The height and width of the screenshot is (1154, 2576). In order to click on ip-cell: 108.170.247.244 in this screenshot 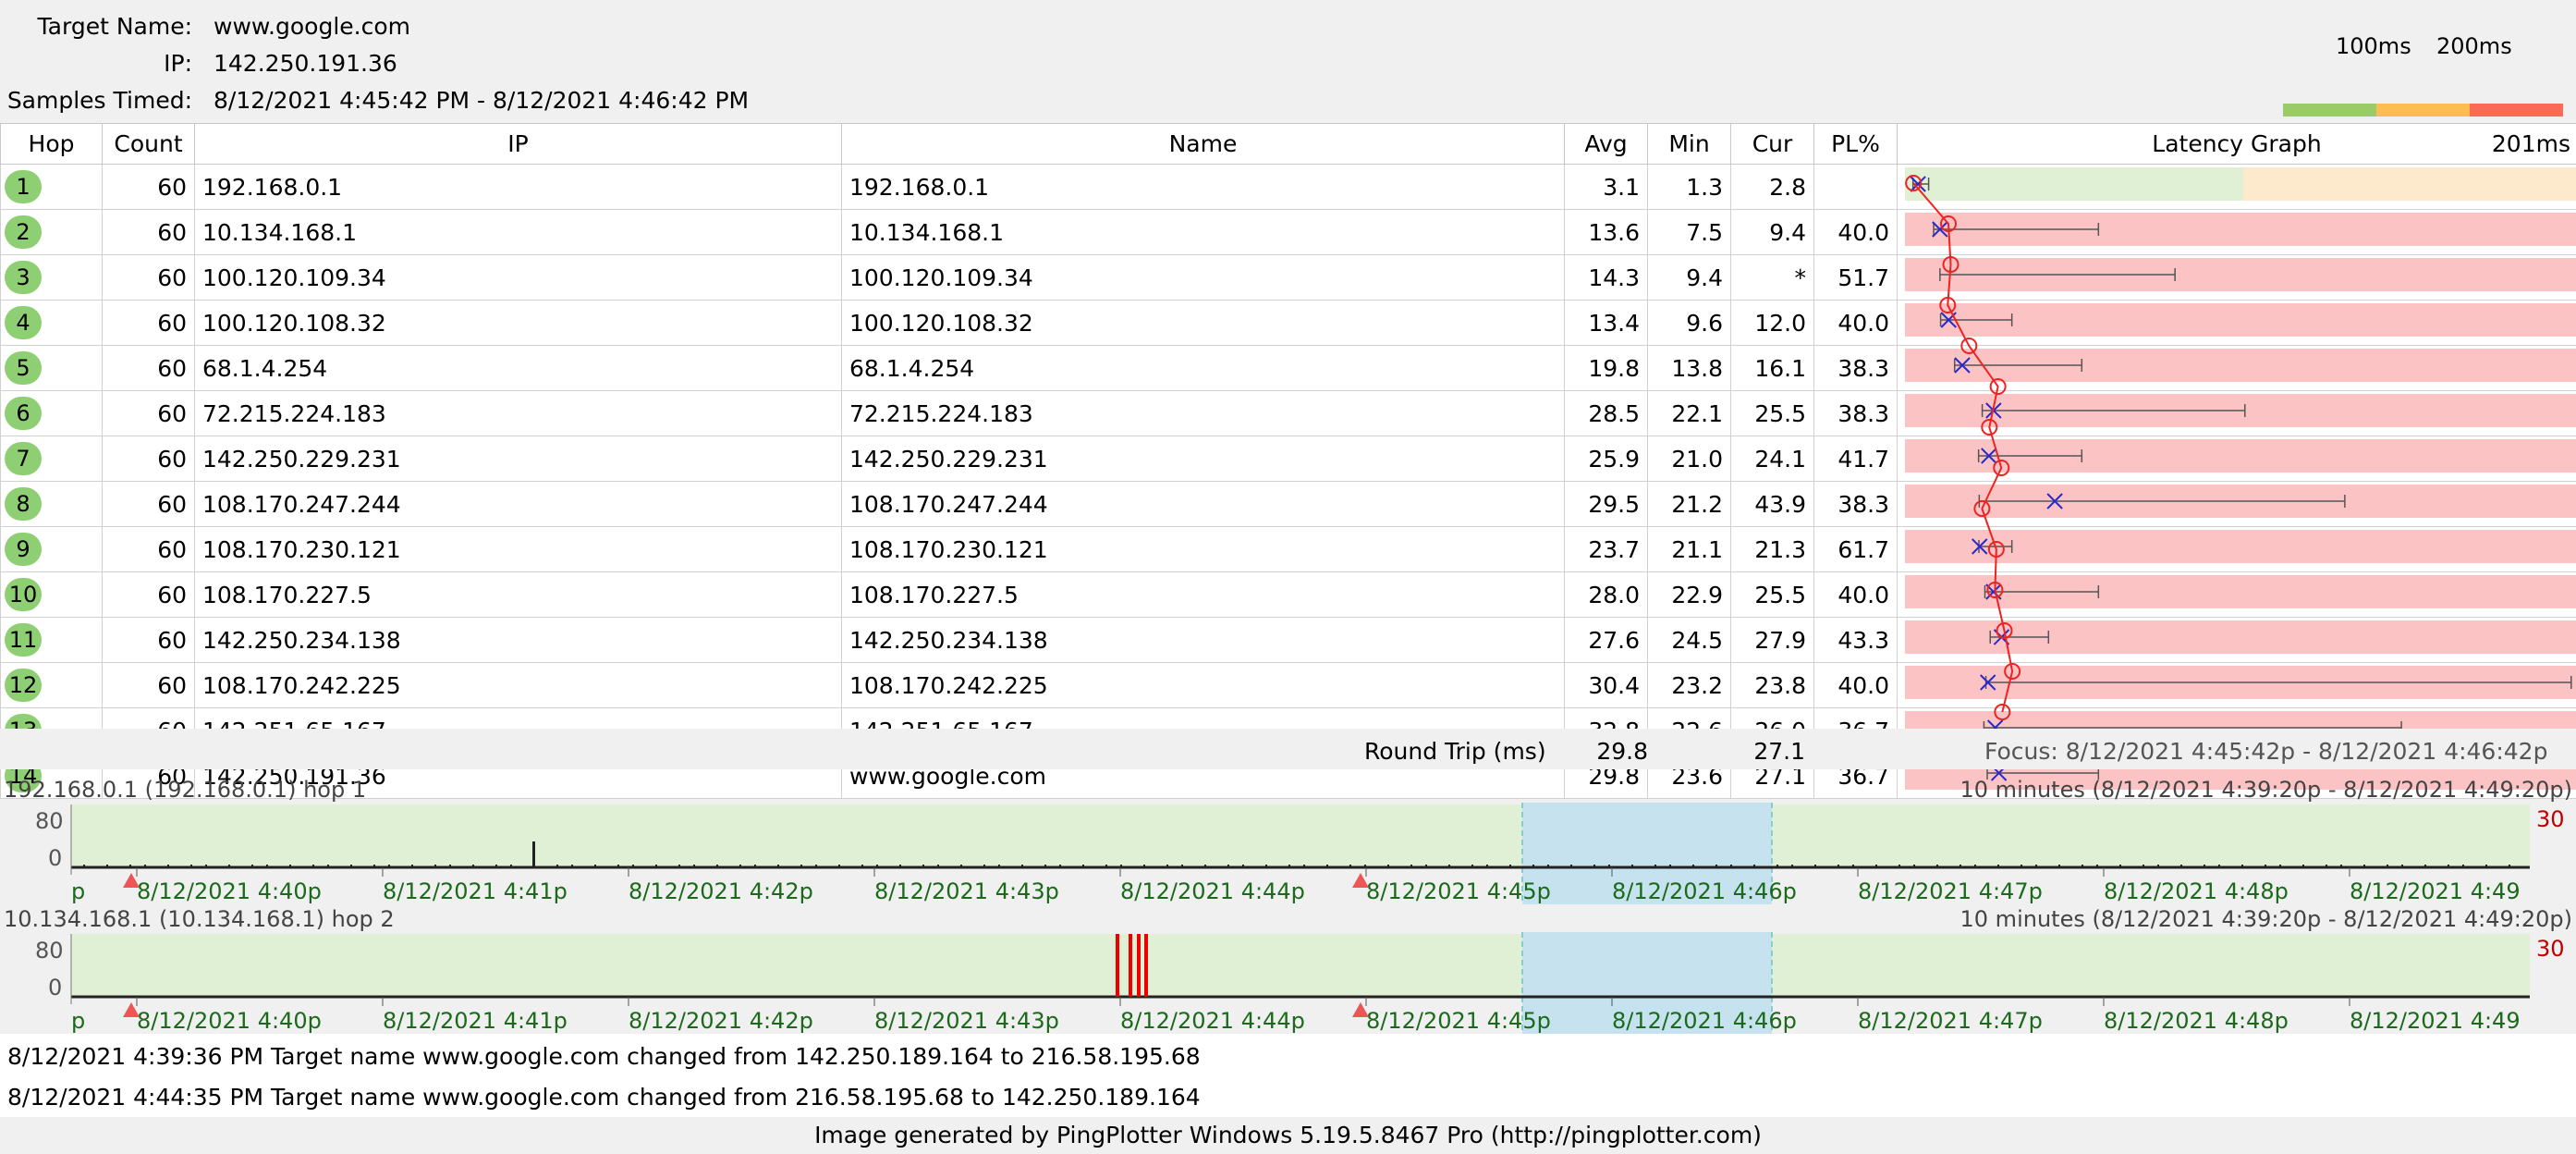, I will do `click(518, 504)`.